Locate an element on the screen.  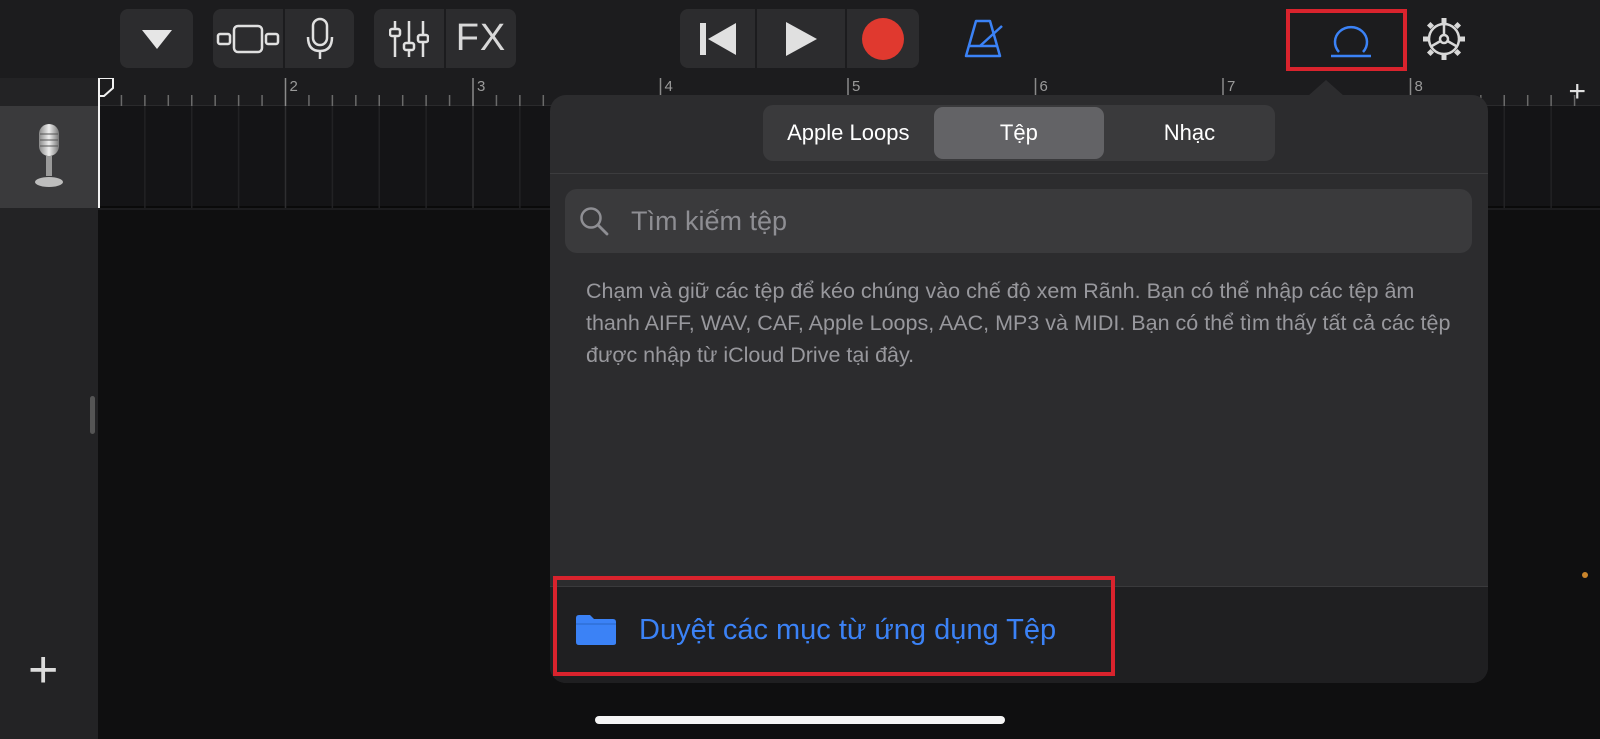
playhead is located at coordinates (99, 143).